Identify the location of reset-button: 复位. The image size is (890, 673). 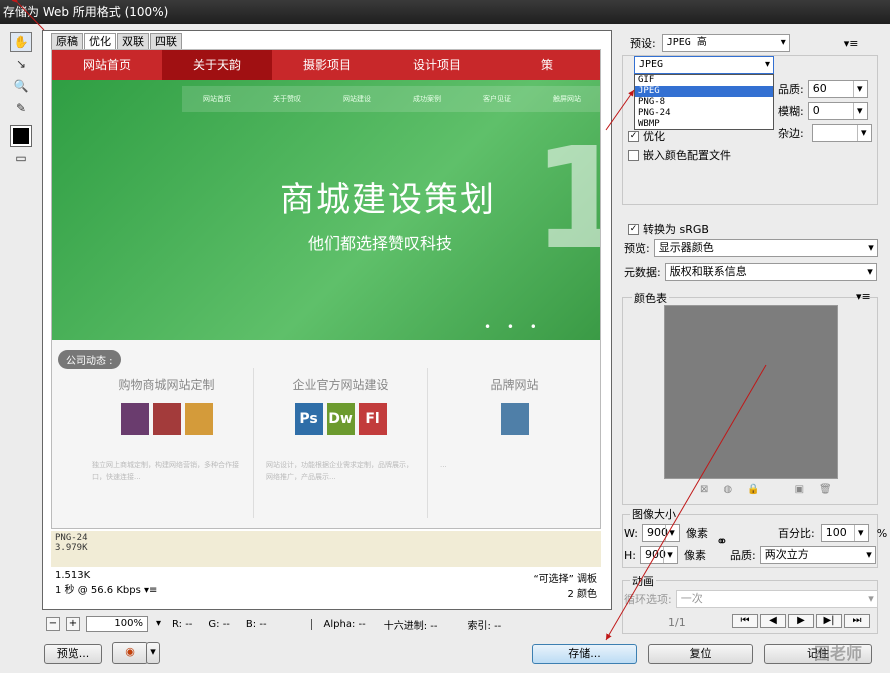
(700, 654).